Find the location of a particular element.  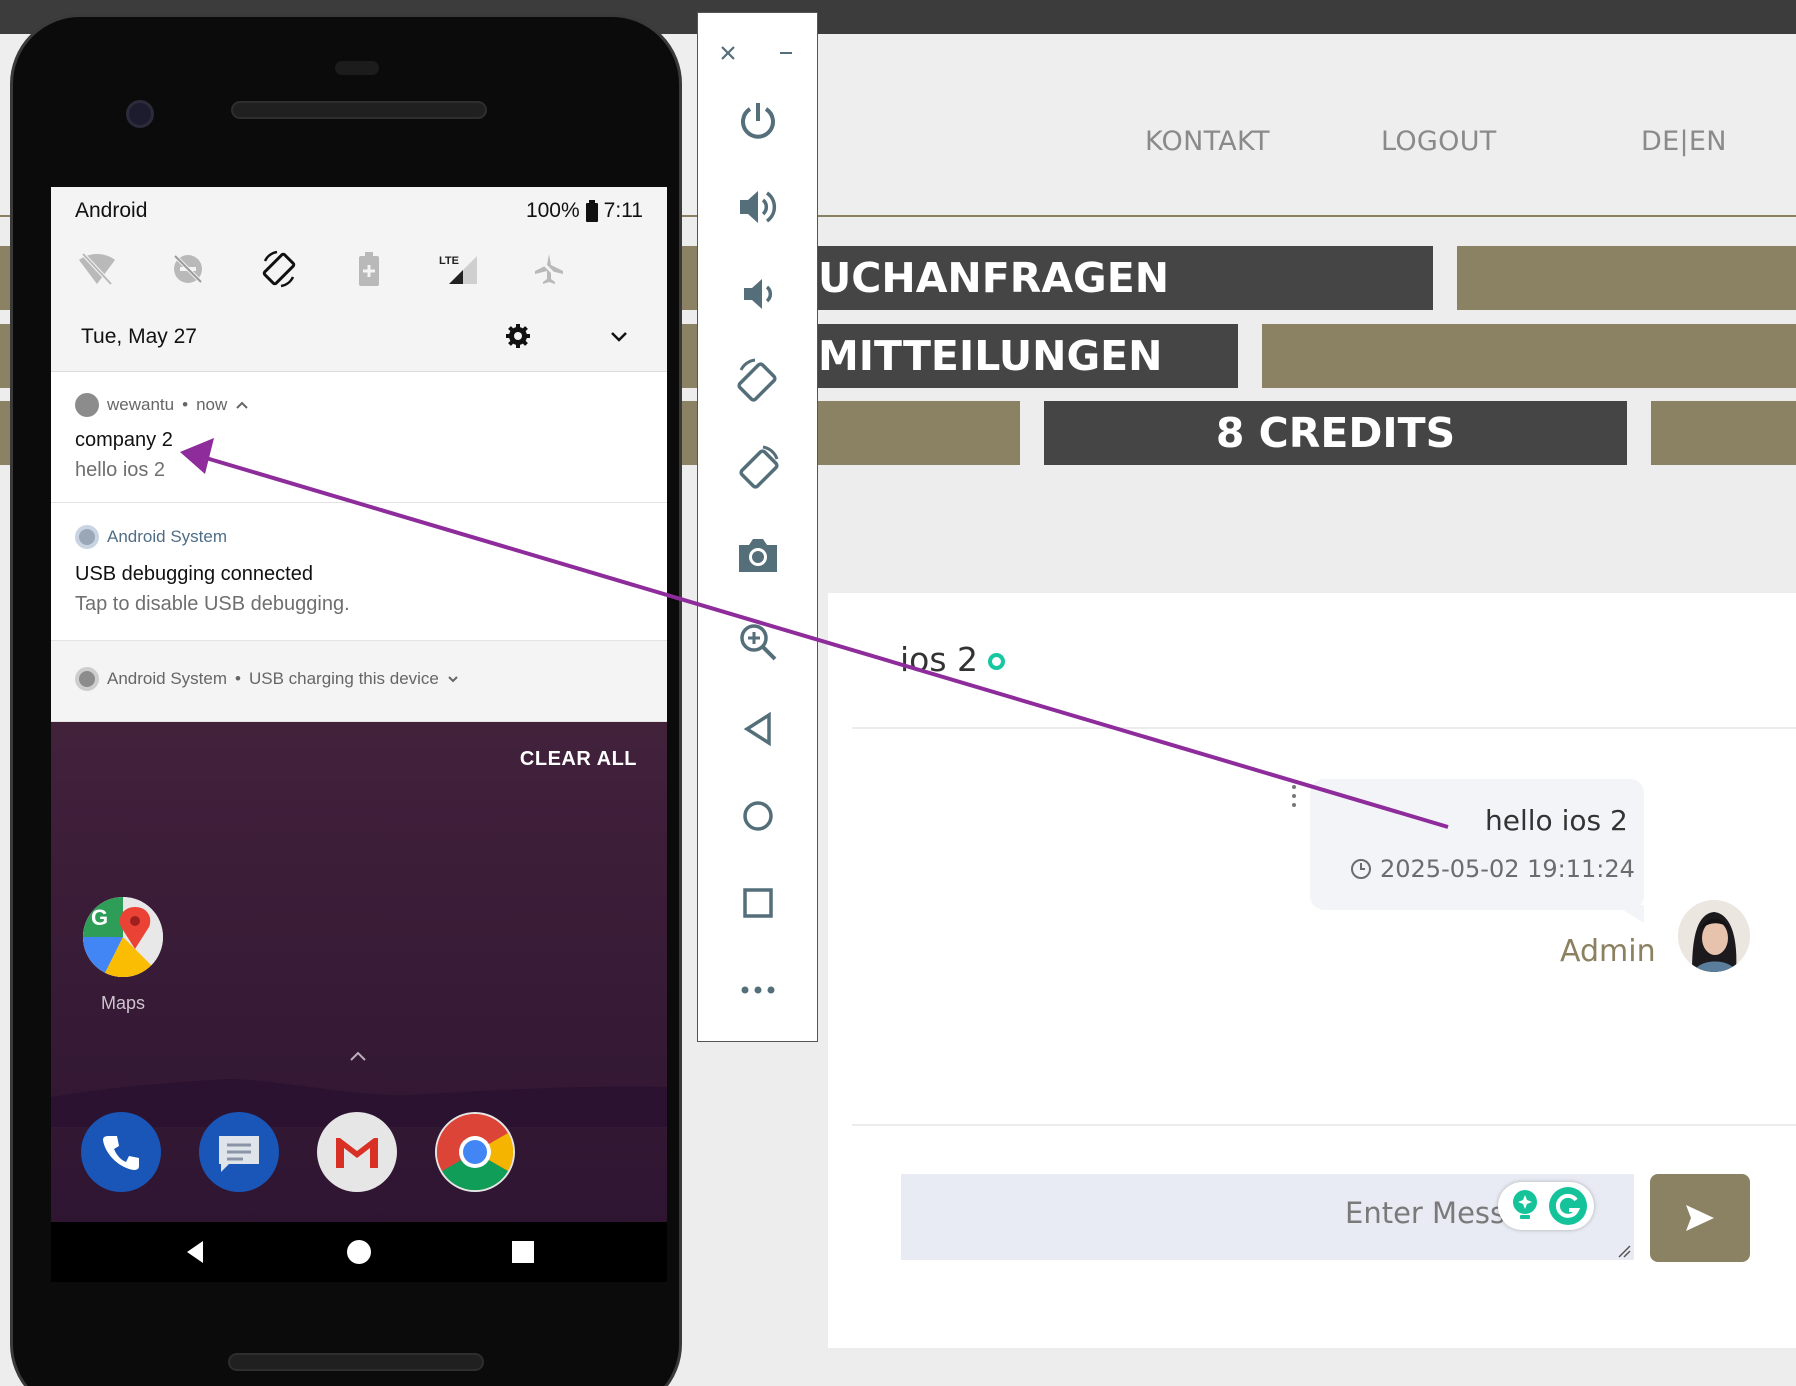

minimize-button is located at coordinates (786, 53).